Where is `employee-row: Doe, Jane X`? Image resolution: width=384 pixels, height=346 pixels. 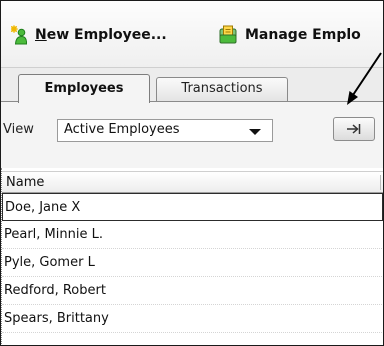
employee-row: Doe, Jane X is located at coordinates (192, 207).